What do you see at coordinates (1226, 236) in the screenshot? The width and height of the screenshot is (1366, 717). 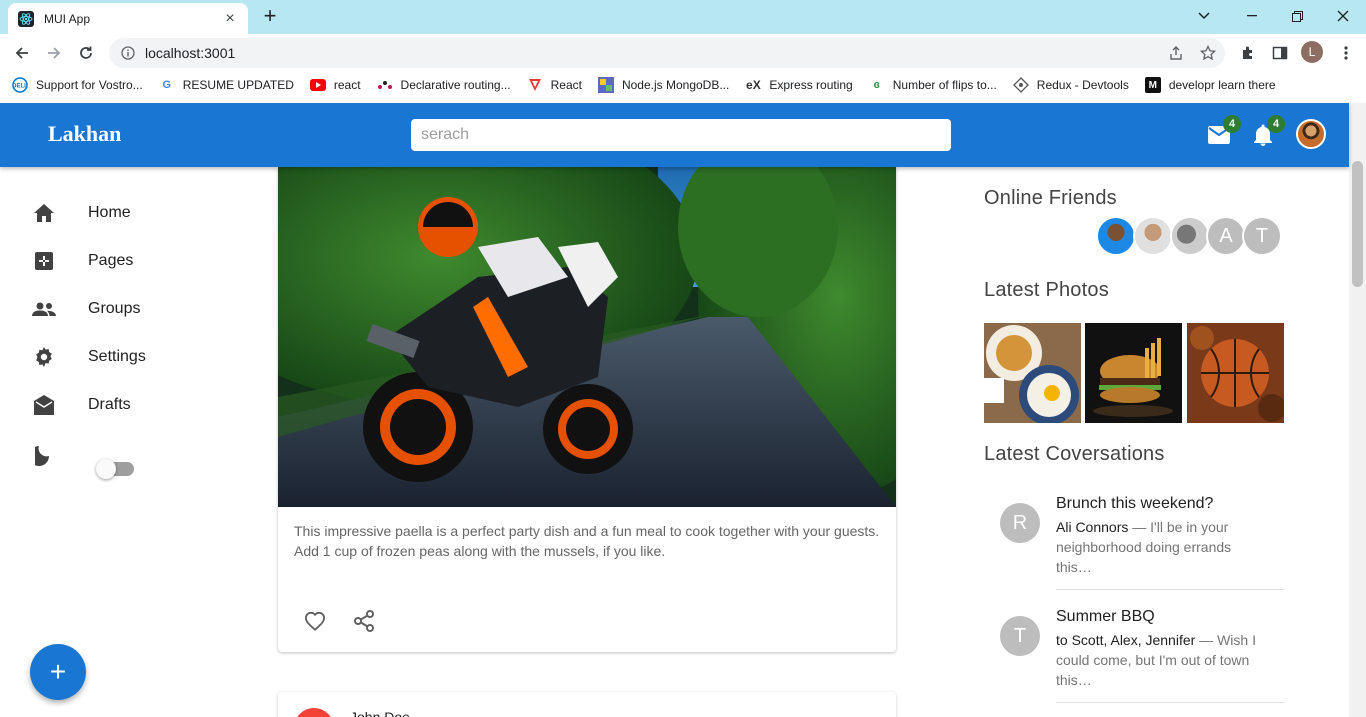 I see `friend-avatar: A` at bounding box center [1226, 236].